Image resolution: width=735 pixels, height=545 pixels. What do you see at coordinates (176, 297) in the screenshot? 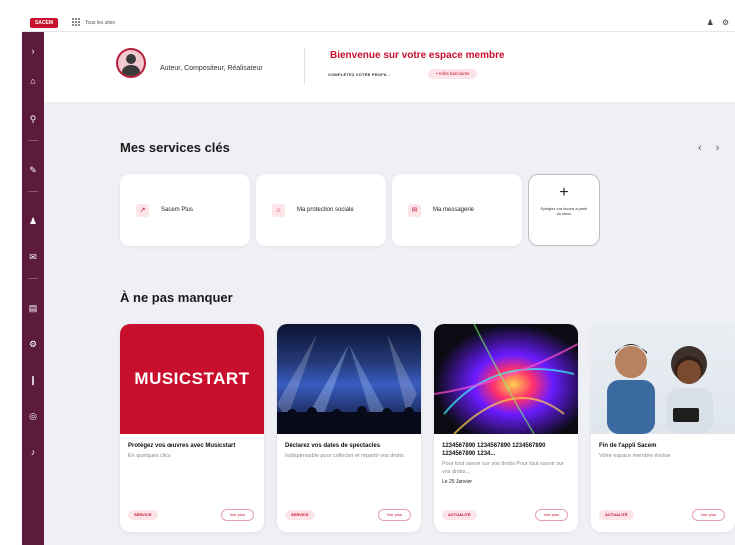
I see `articles-title: À ne pas manquer` at bounding box center [176, 297].